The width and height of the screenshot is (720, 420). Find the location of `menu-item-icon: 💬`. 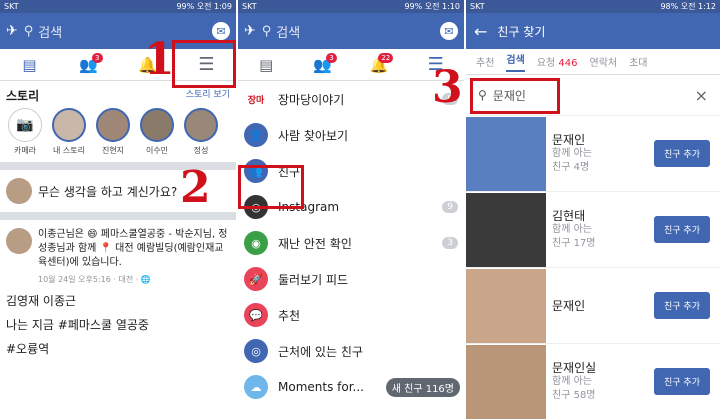

menu-item-icon: 💬 is located at coordinates (256, 315).